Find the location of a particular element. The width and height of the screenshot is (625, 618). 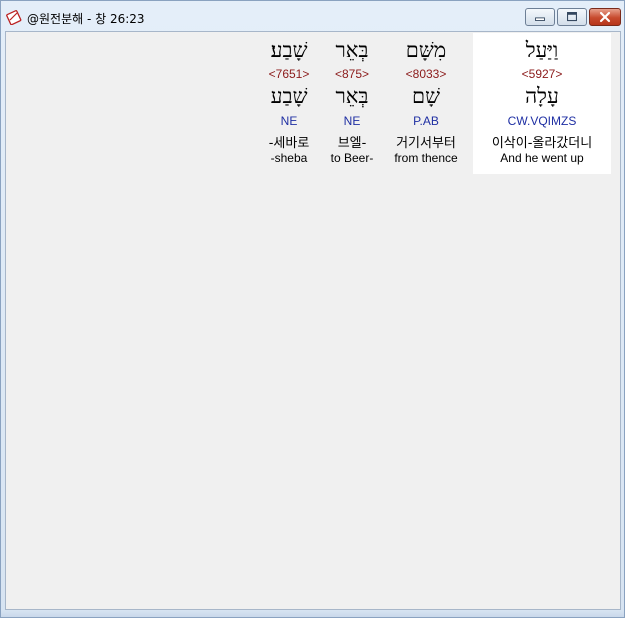

app-icon is located at coordinates (14, 17).